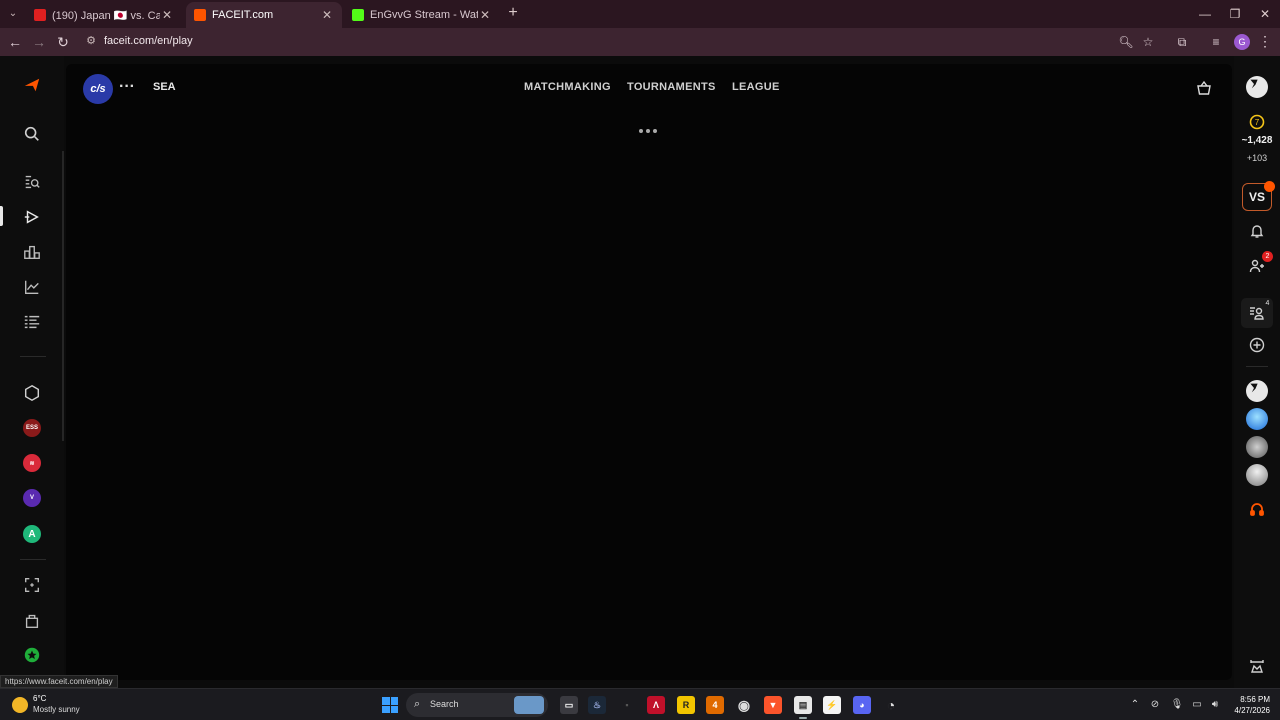  What do you see at coordinates (32, 372) in the screenshot?
I see `left-sidebar: ESS ≋ V A` at bounding box center [32, 372].